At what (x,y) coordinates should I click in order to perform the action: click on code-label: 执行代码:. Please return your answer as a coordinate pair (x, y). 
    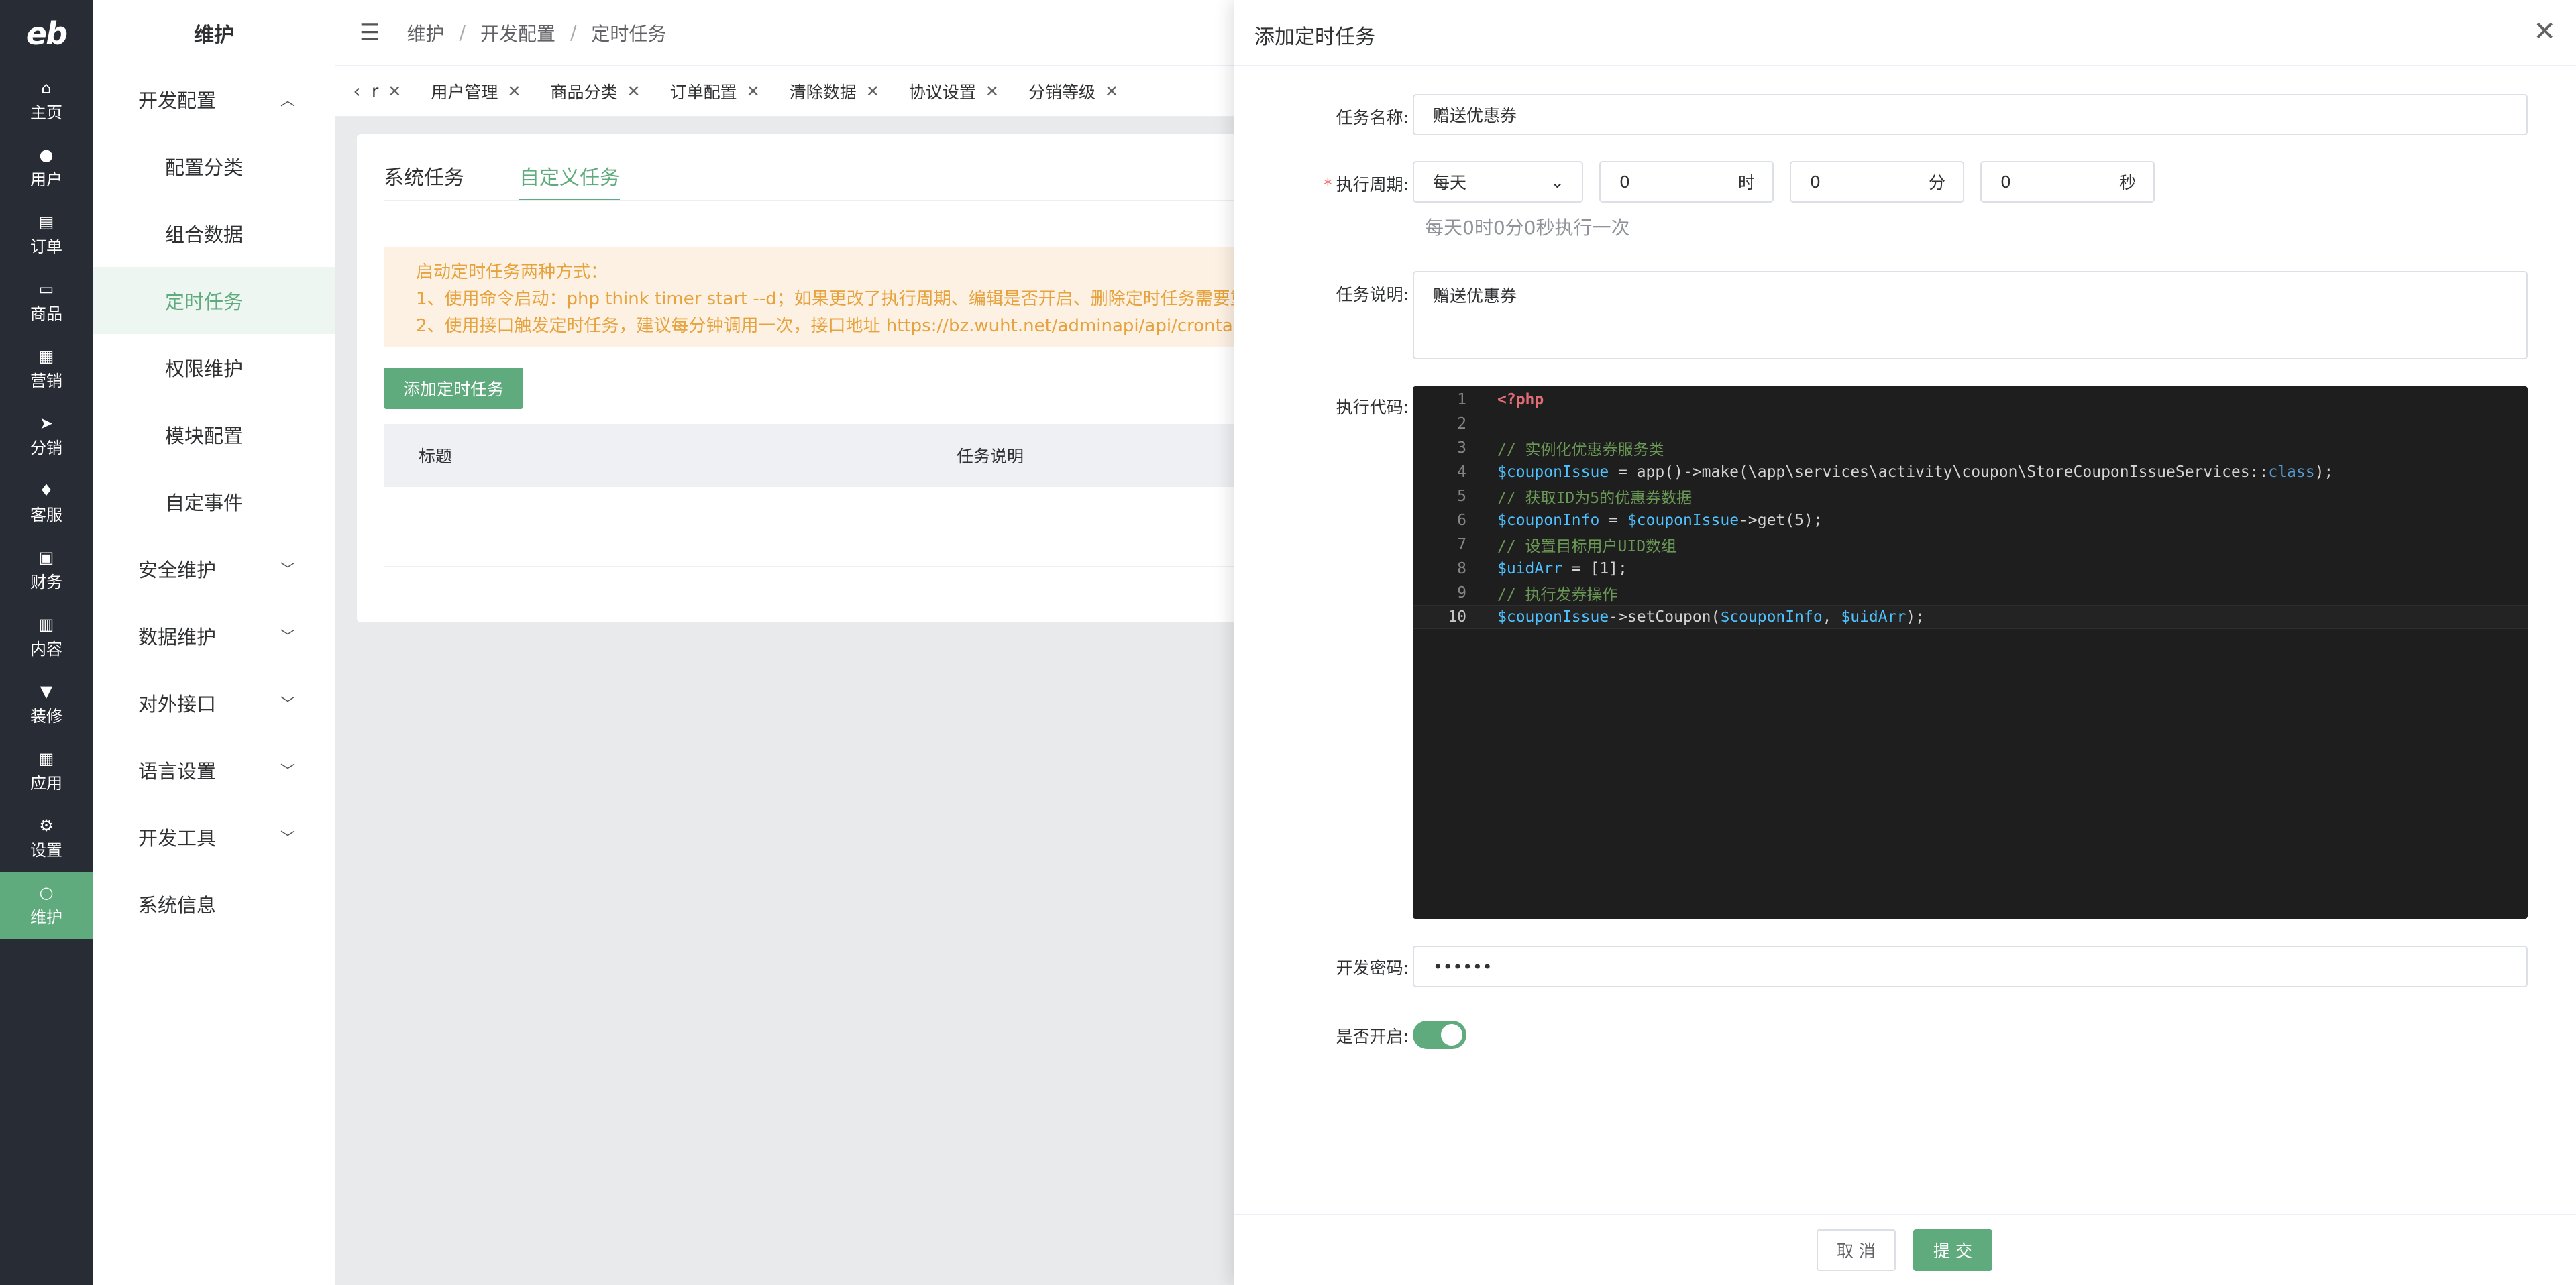
    Looking at the image, I should click on (1372, 407).